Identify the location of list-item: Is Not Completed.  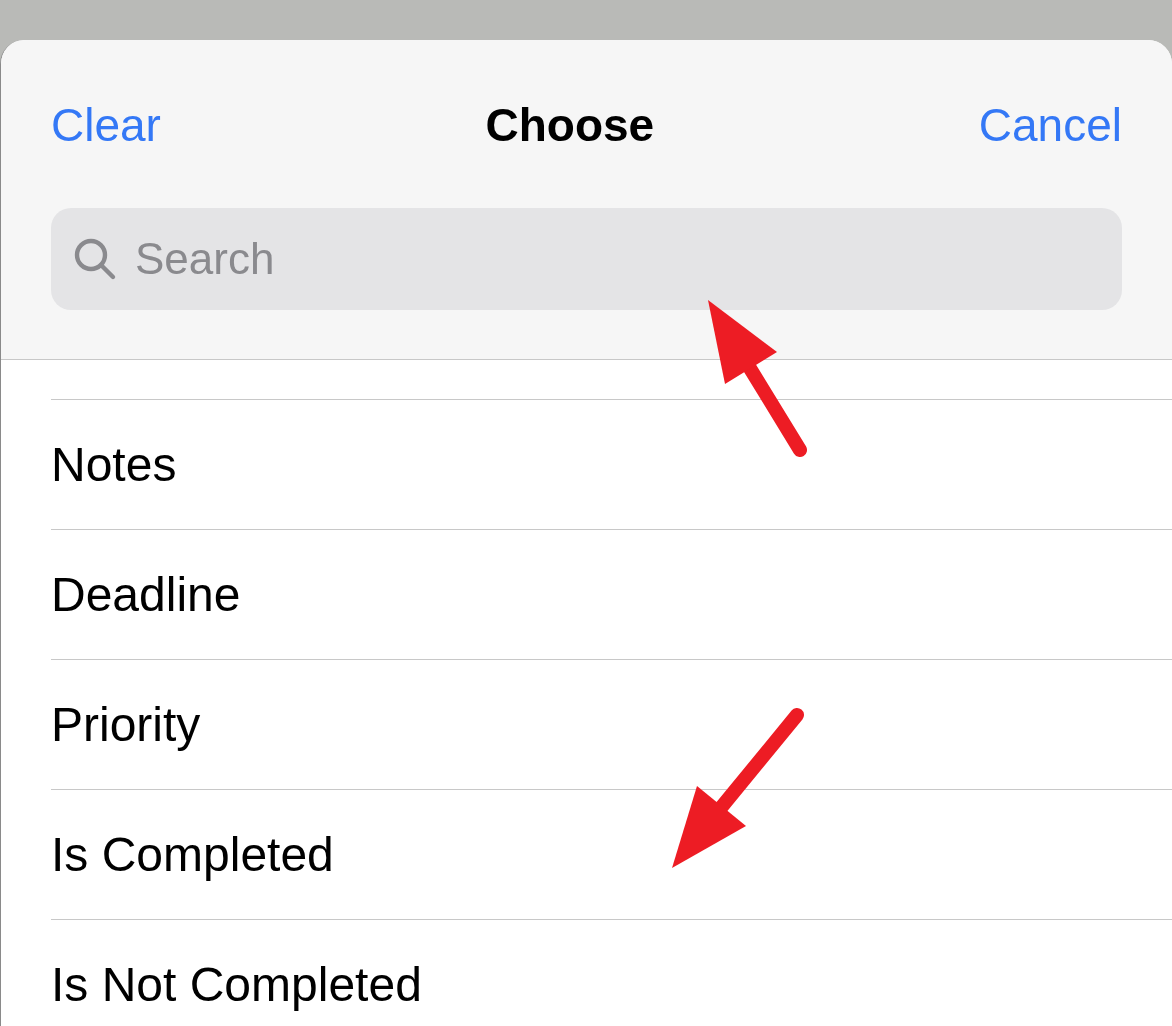
(236, 984).